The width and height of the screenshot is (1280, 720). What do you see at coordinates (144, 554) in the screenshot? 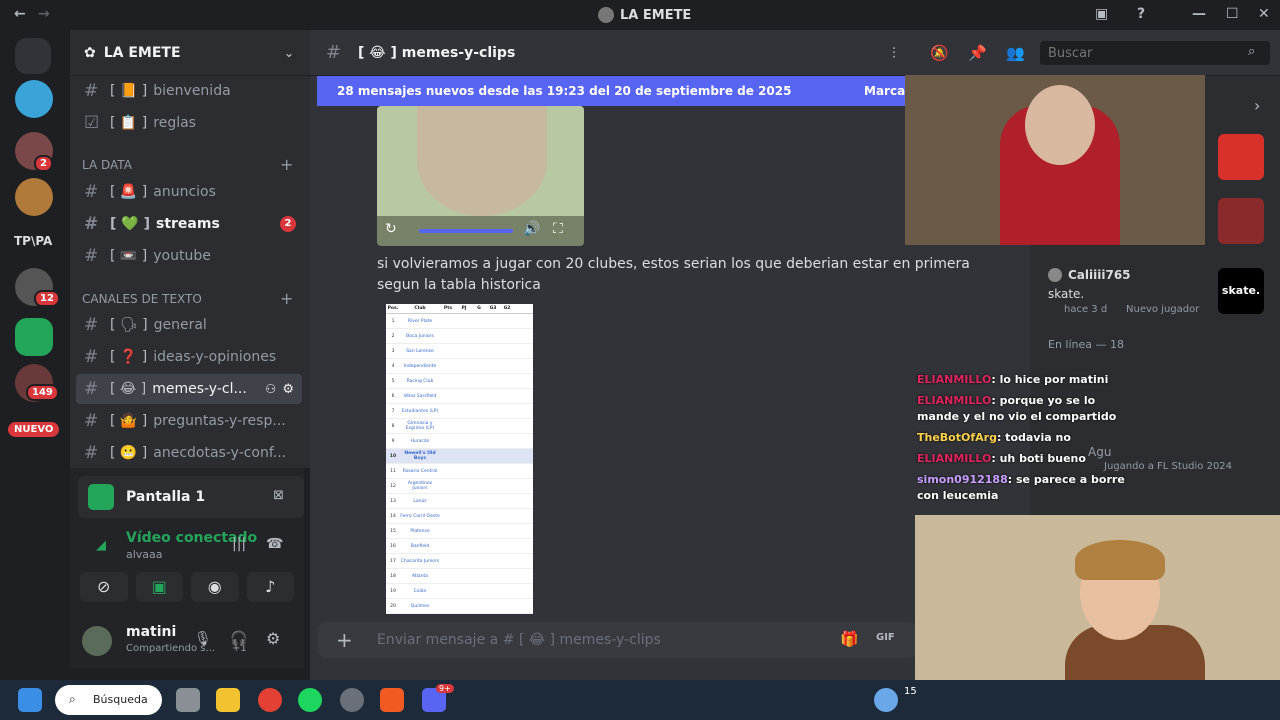
I see `voice-channel: alvaaa` at bounding box center [144, 554].